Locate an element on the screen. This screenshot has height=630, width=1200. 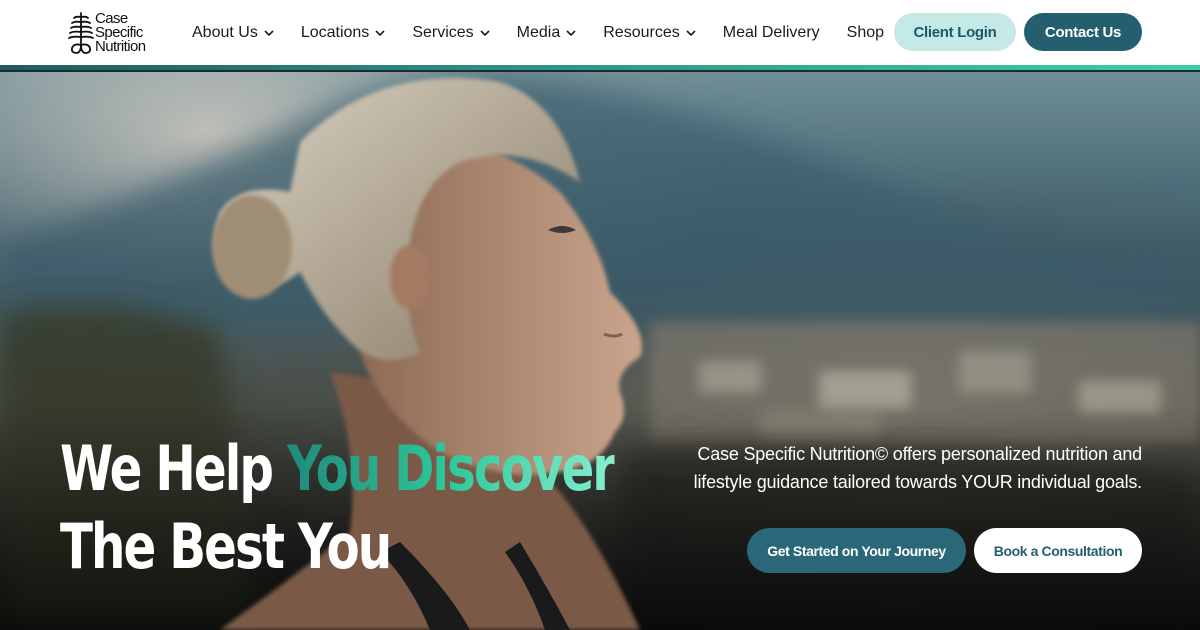
headline-highlight: You Discover is located at coordinates (451, 468).